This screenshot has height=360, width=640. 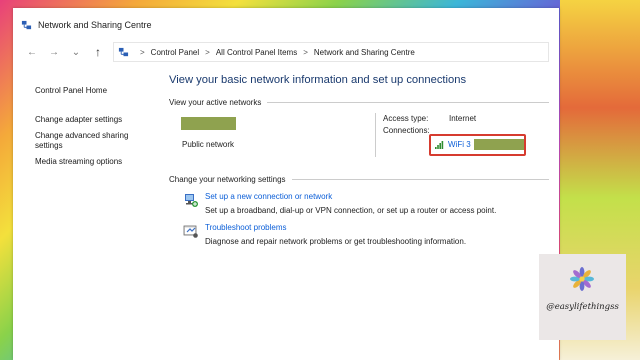 I want to click on sidebar-item-control-panel-home: Control Panel Home, so click(x=95, y=91).